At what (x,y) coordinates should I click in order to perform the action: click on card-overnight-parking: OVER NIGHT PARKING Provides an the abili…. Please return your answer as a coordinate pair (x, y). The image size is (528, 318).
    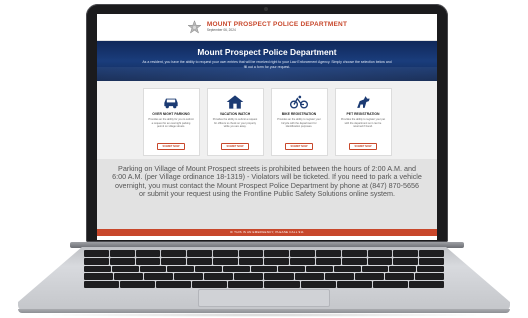
    Looking at the image, I should click on (171, 122).